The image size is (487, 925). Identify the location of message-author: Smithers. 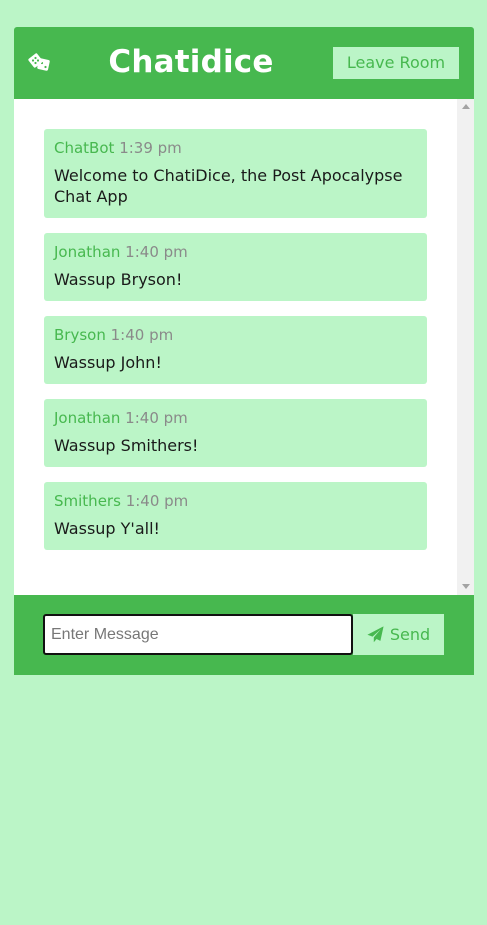
(87, 501).